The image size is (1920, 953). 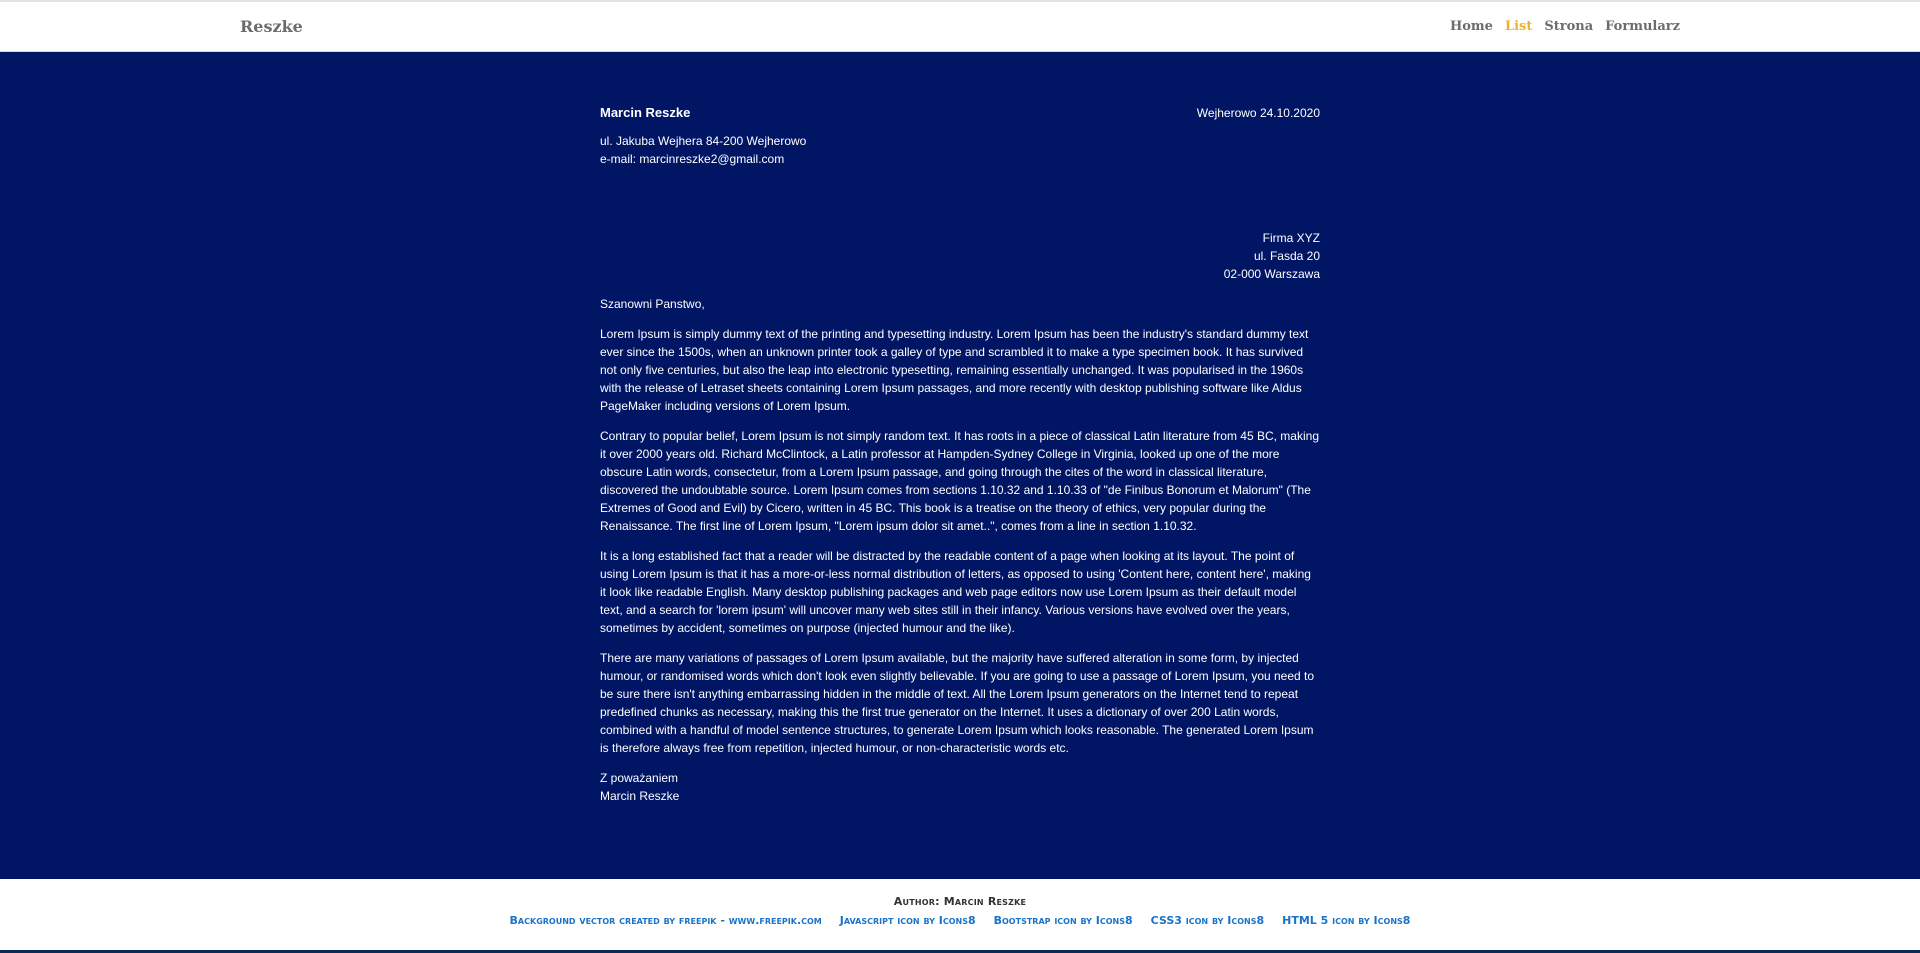 I want to click on brand-logo: Reszke, so click(x=271, y=26).